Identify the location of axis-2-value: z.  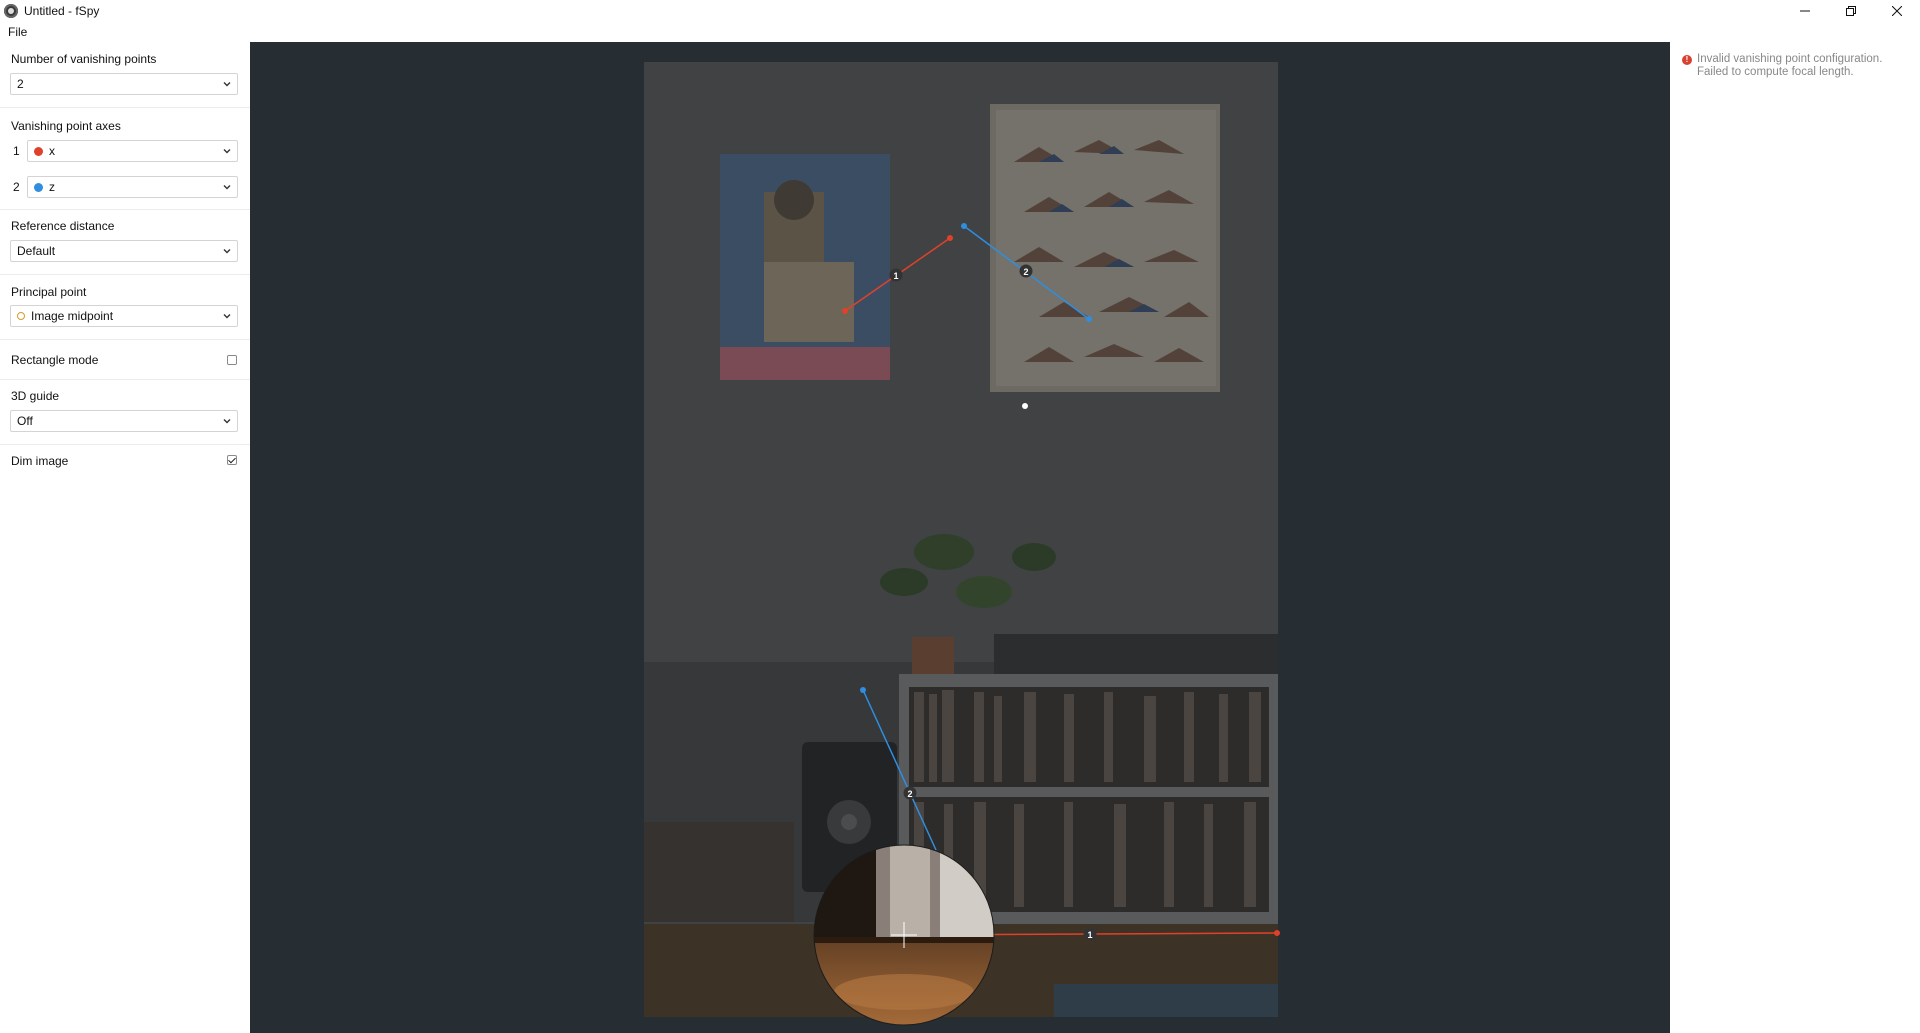
(52, 187).